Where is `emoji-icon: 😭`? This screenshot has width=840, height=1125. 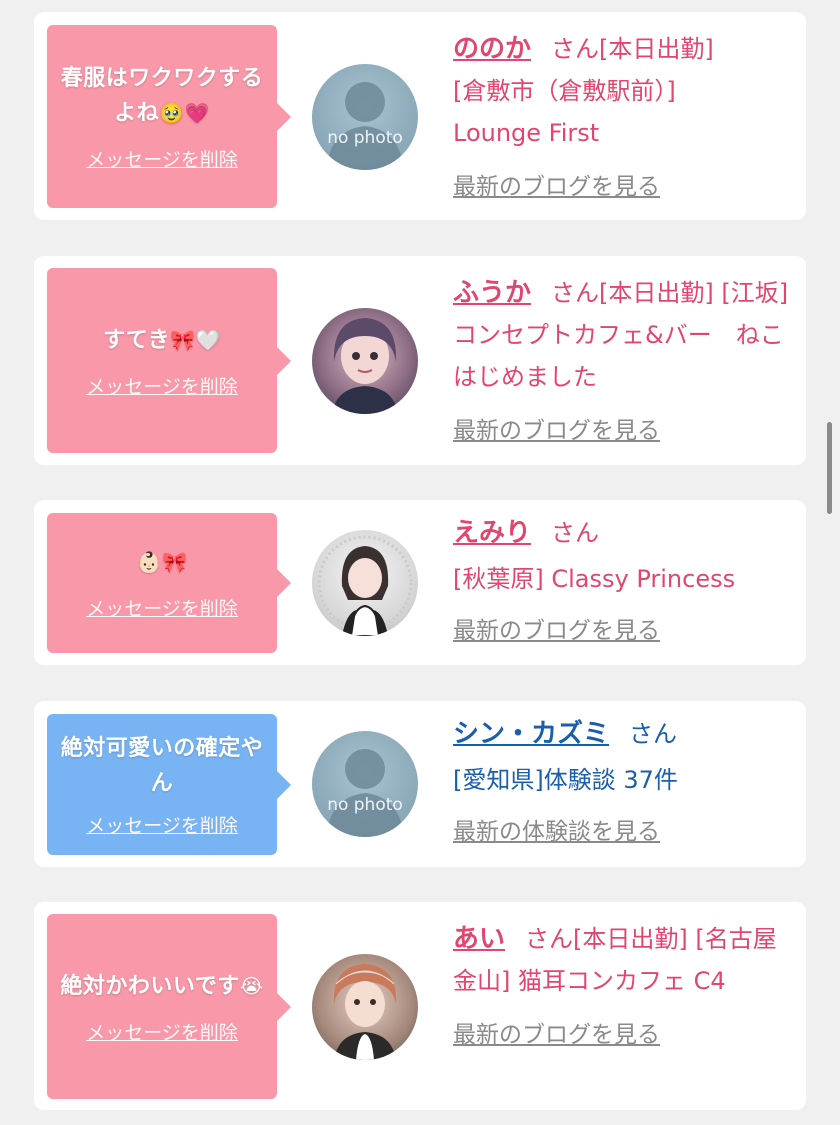
emoji-icon: 😭 is located at coordinates (251, 985).